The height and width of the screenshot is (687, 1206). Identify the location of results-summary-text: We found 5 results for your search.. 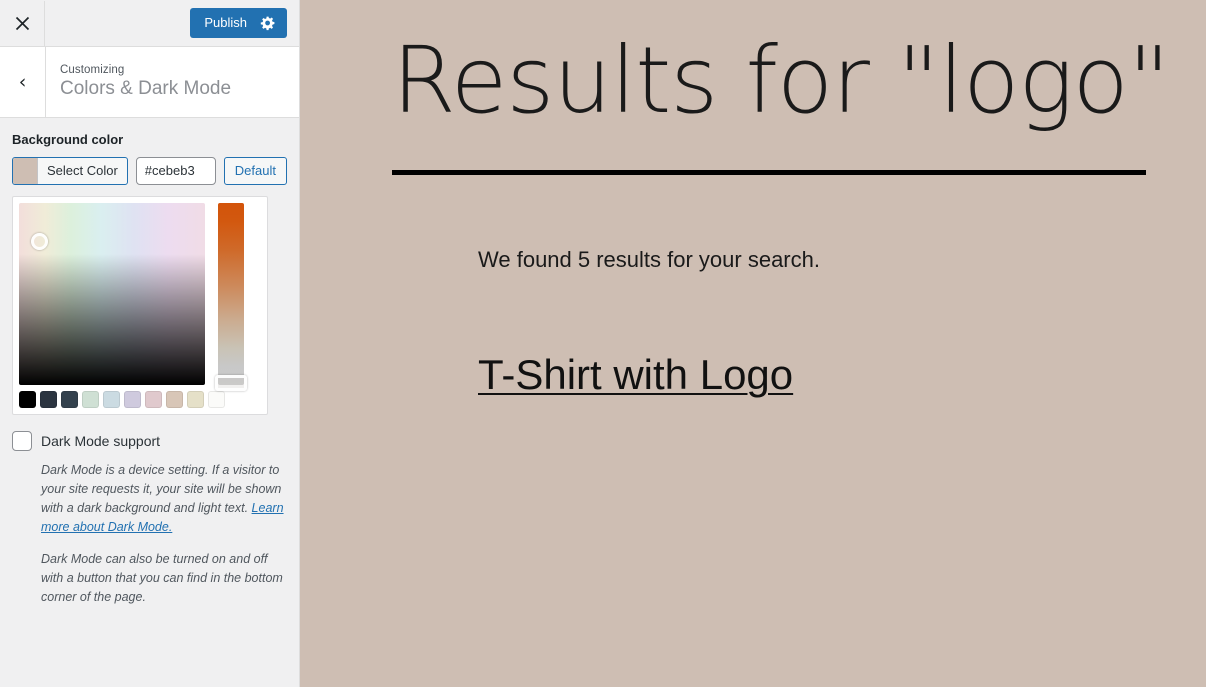
(649, 259).